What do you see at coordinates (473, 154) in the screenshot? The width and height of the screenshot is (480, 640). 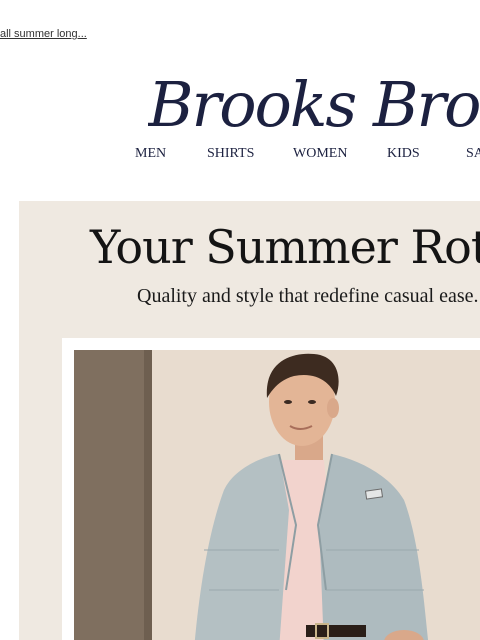 I see `nav-item-sale: SA` at bounding box center [473, 154].